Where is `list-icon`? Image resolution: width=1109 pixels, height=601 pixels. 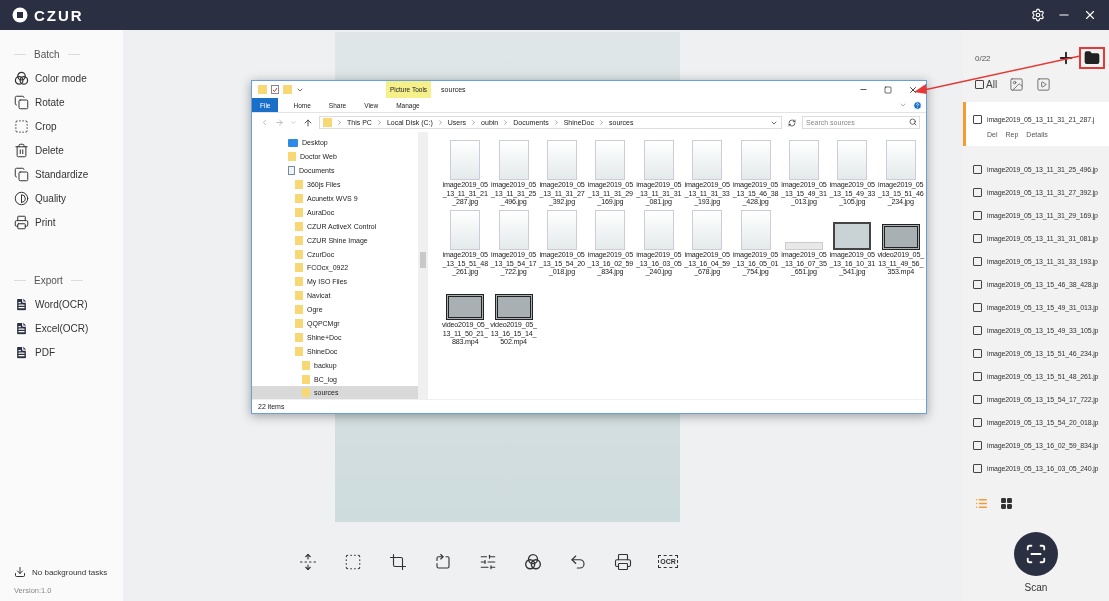
list-icon is located at coordinates (981, 503).